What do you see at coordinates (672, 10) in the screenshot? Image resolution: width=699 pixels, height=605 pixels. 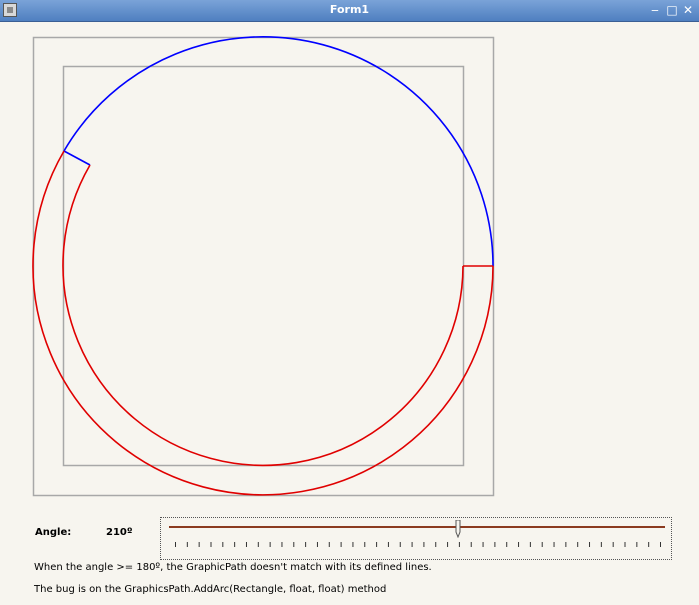 I see `maximize-icon: □` at bounding box center [672, 10].